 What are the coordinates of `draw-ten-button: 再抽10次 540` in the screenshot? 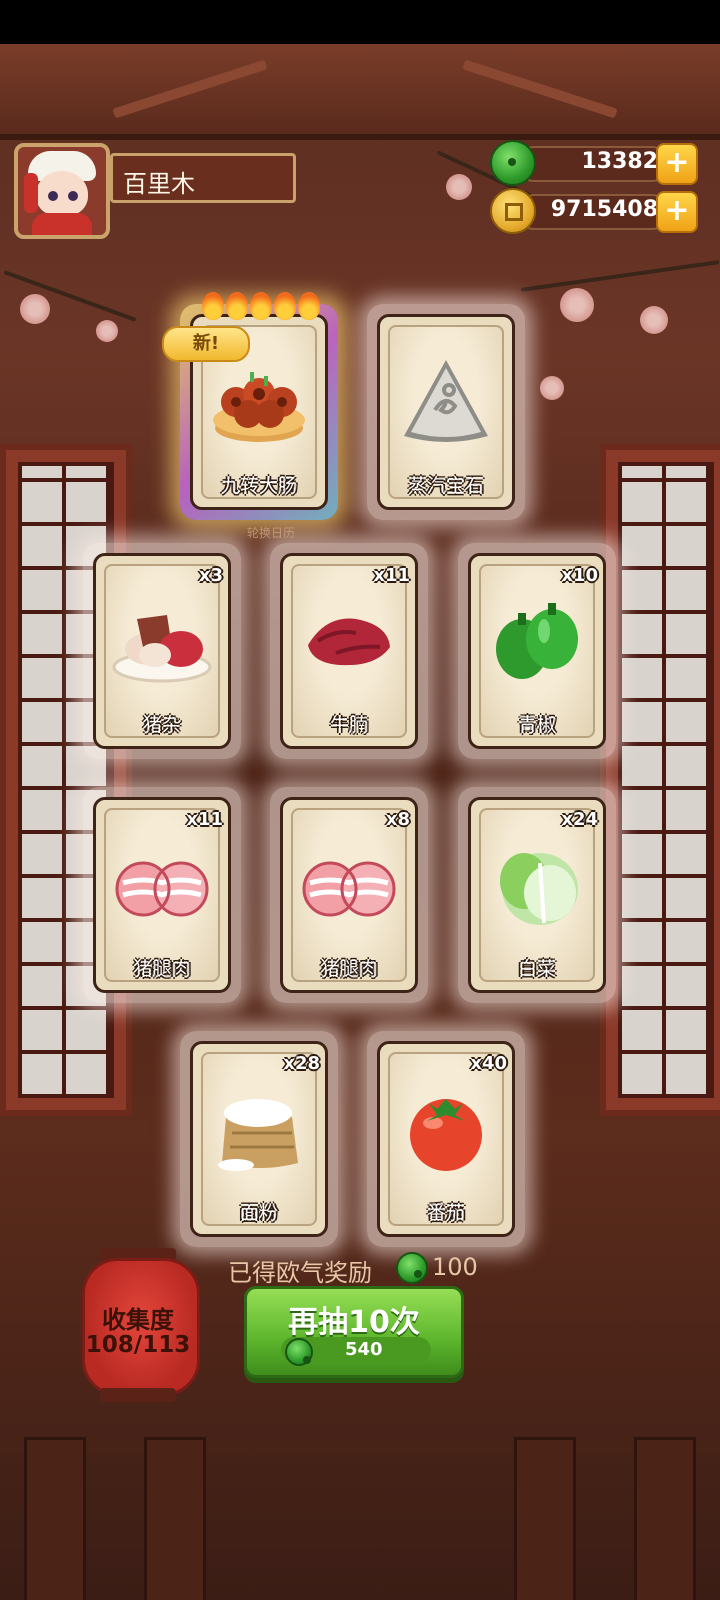 It's located at (354, 1332).